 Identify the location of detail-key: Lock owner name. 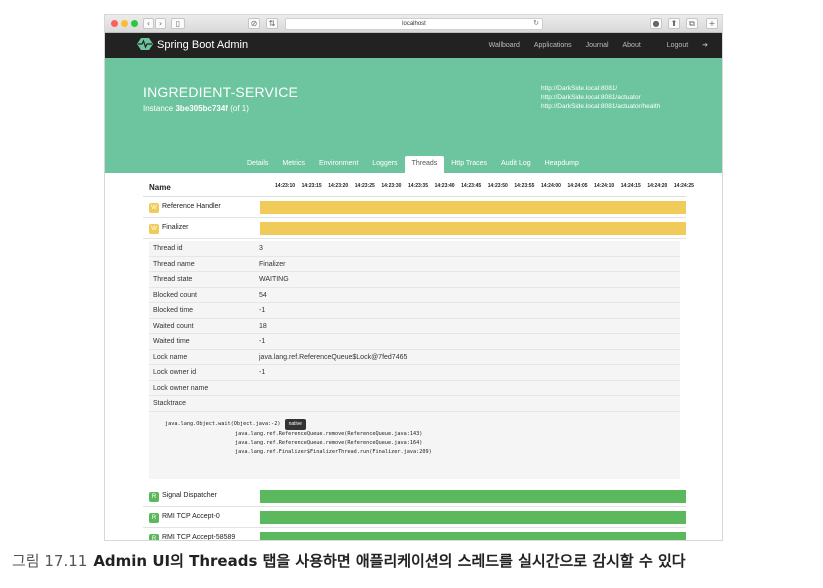
(181, 388).